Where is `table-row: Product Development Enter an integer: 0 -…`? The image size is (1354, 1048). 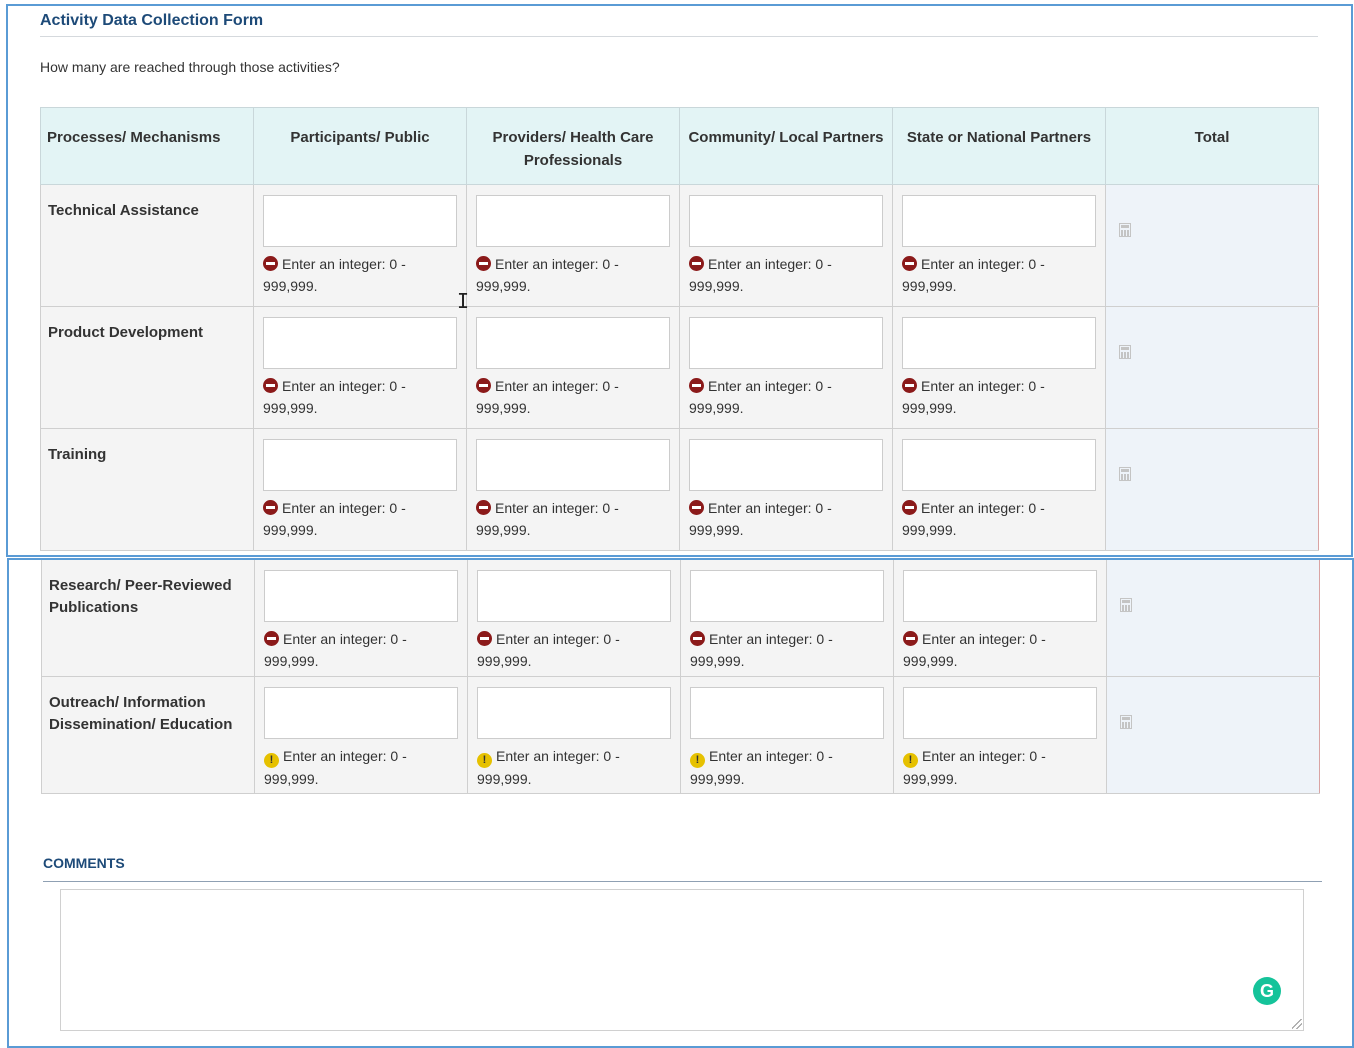
table-row: Product Development Enter an integer: 0 -… is located at coordinates (679, 367).